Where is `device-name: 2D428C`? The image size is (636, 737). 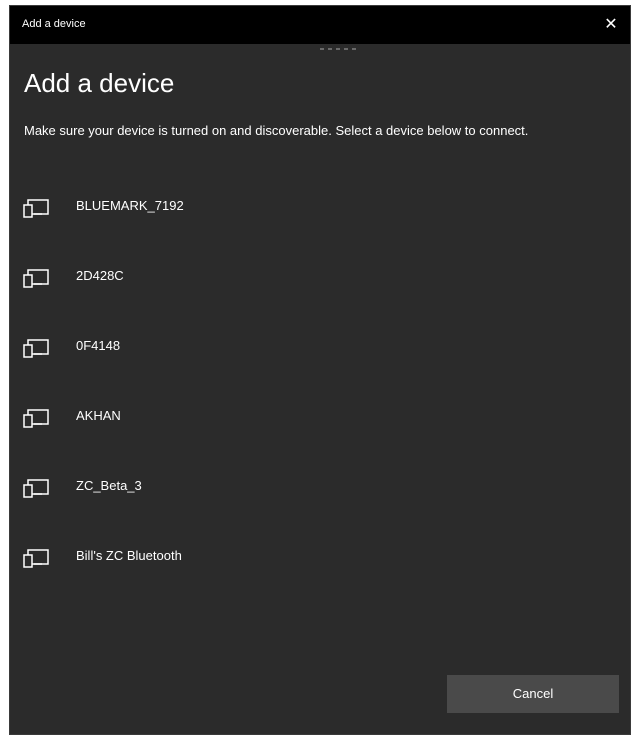
device-name: 2D428C is located at coordinates (100, 275).